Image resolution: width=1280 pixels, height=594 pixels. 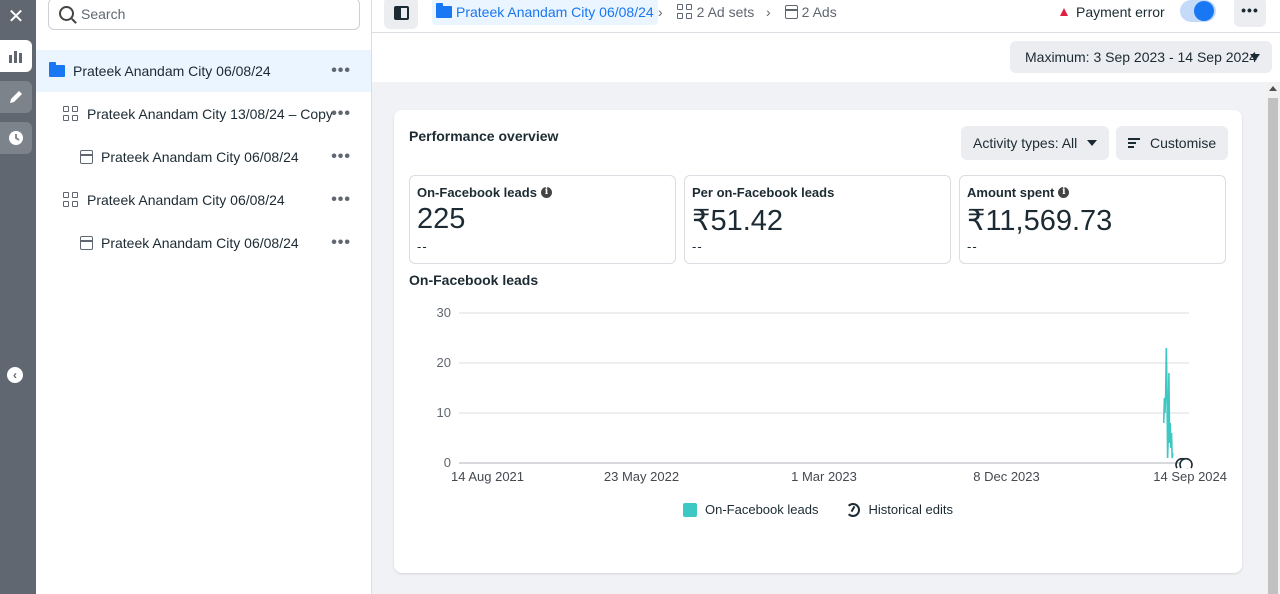 I want to click on payment-error-status: Payment error, so click(x=1112, y=12).